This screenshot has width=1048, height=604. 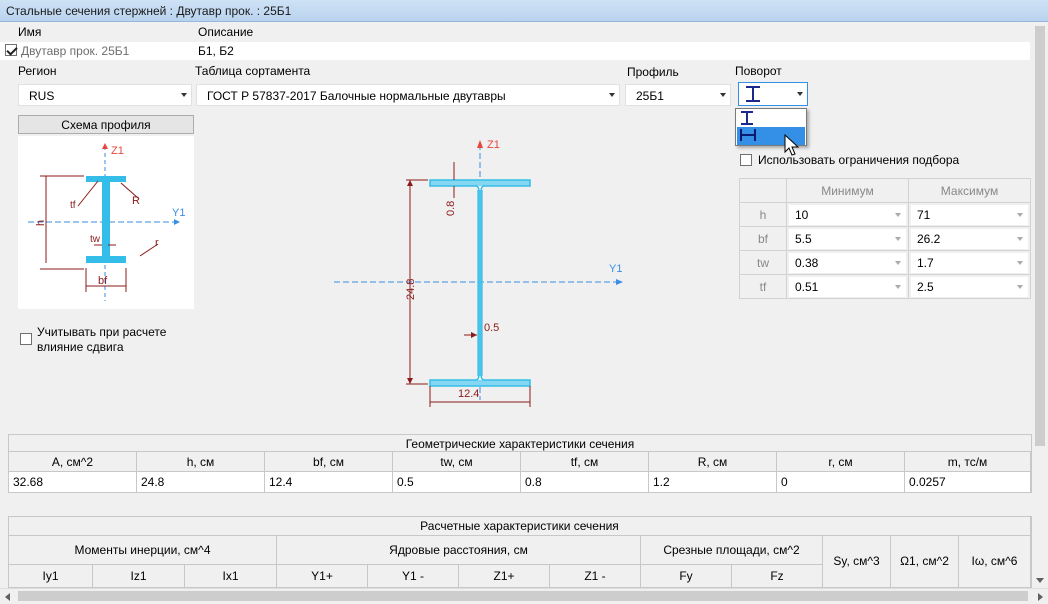 What do you see at coordinates (73, 205) in the screenshot?
I see `scheme-tf-label: tf` at bounding box center [73, 205].